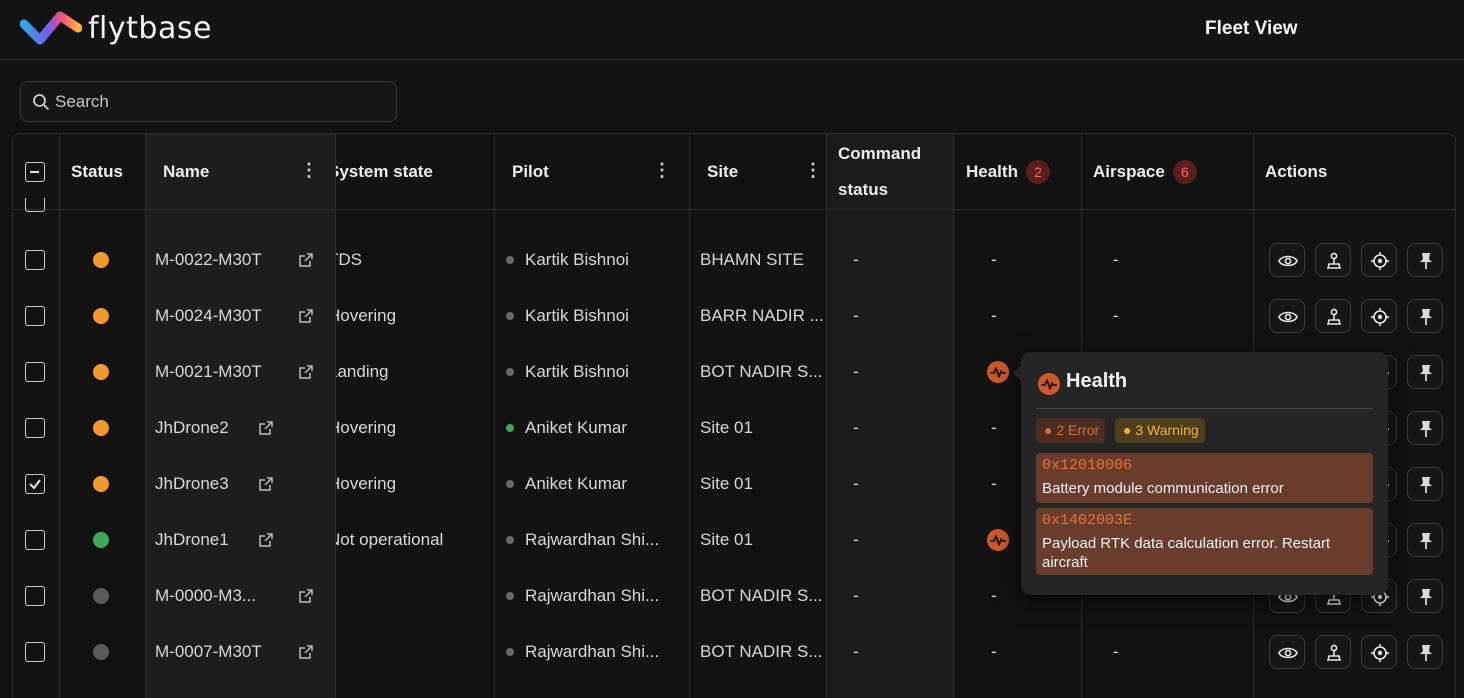  What do you see at coordinates (1087, 465) in the screenshot?
I see `error-code: 0x12010006` at bounding box center [1087, 465].